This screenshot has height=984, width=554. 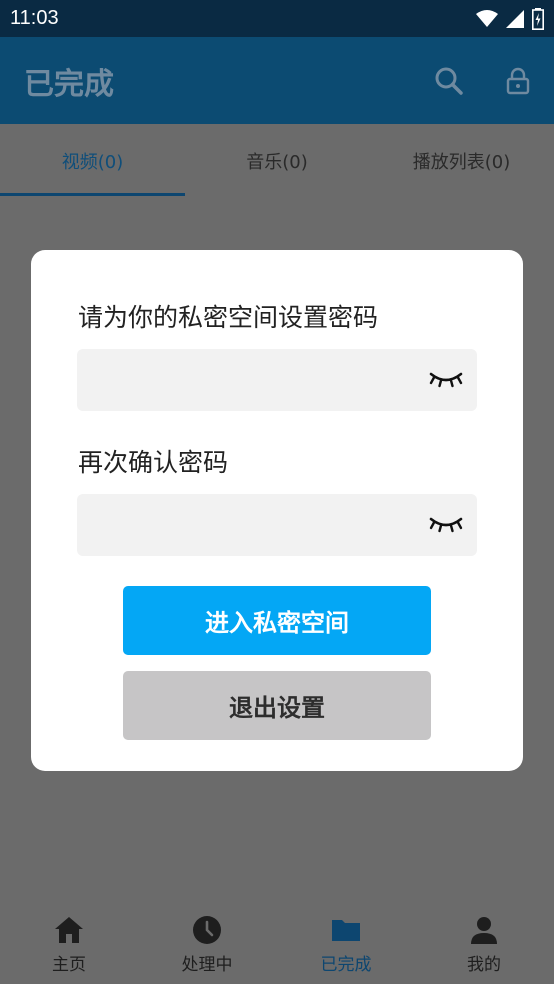 I want to click on nav-completed: 已完成, so click(x=346, y=944).